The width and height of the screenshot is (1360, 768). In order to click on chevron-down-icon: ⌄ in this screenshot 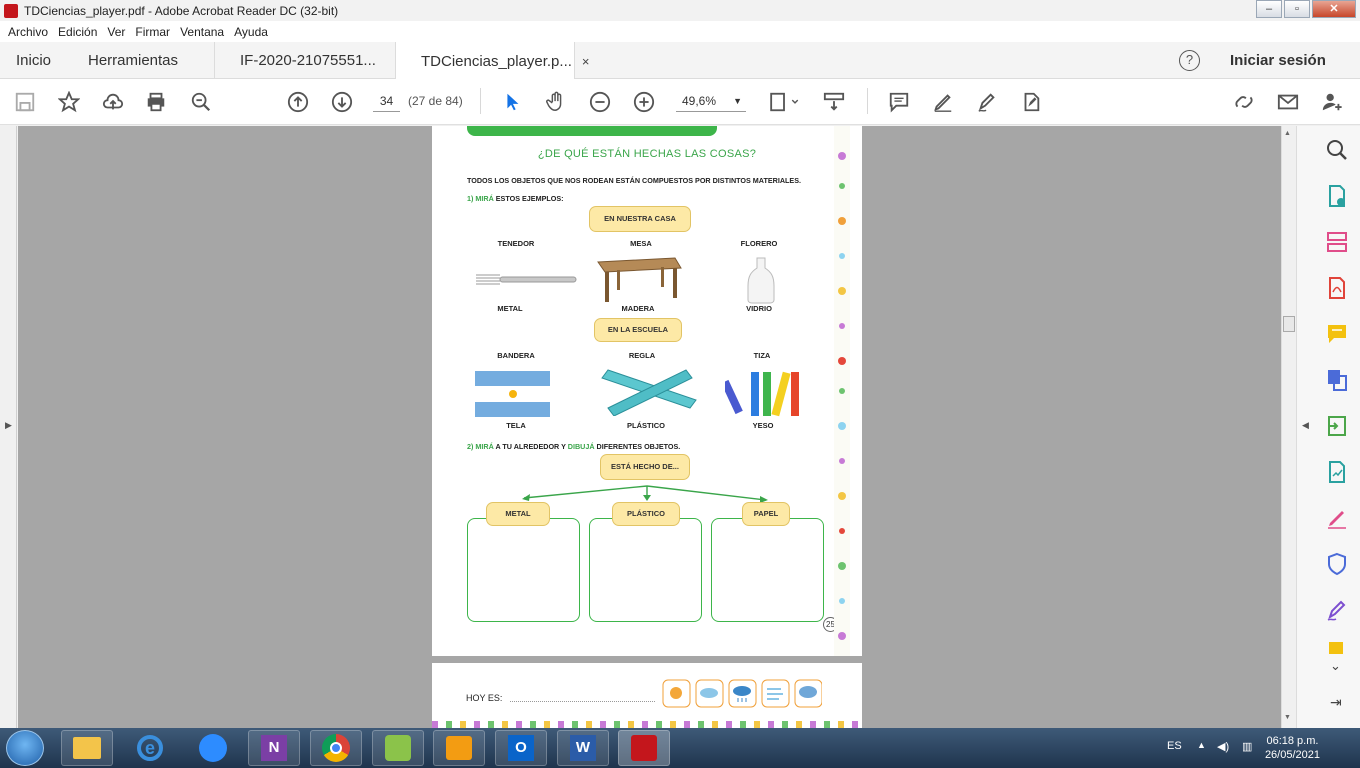, I will do `click(1335, 666)`.